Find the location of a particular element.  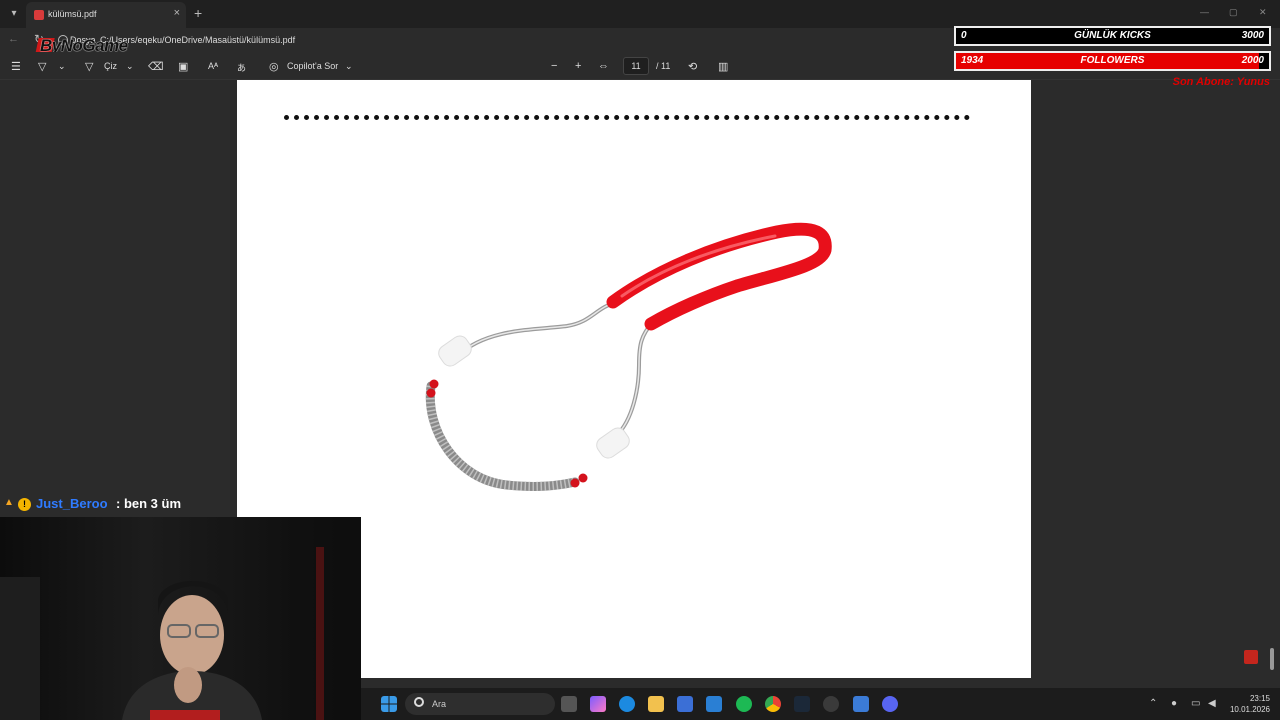

webcam-image is located at coordinates (180, 618).